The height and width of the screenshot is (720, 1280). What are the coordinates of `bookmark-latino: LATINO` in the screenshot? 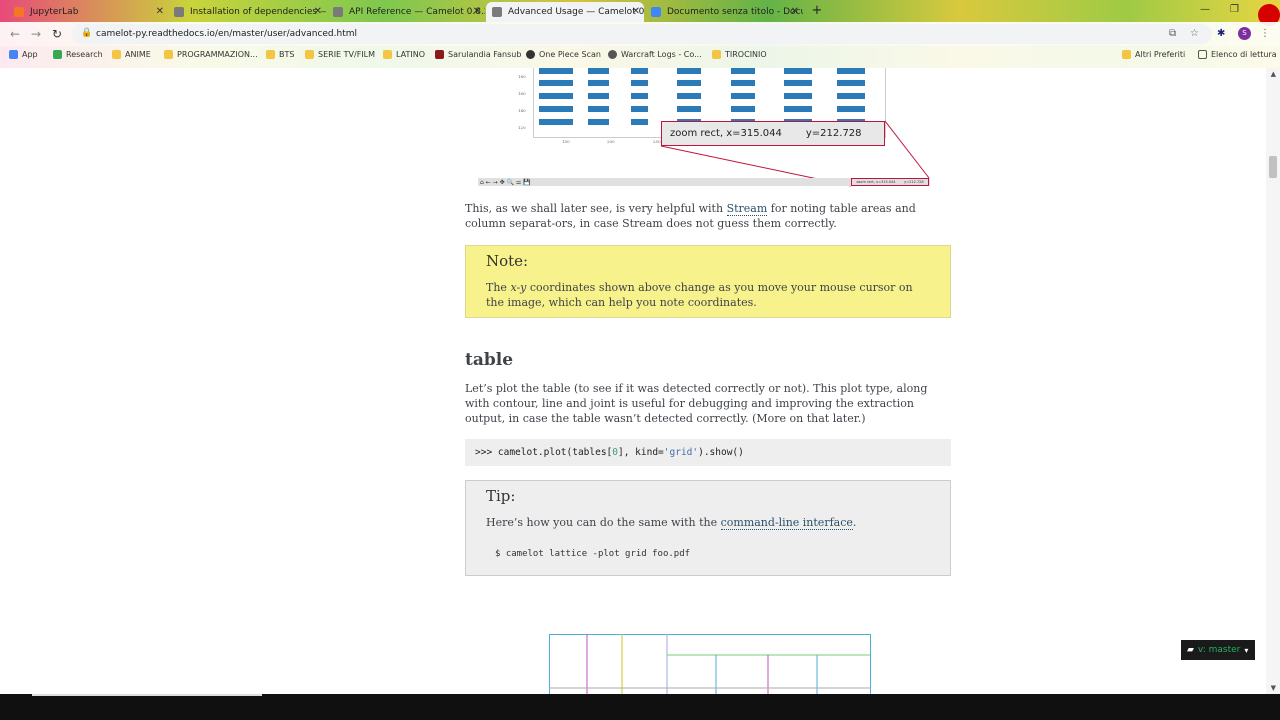 It's located at (404, 54).